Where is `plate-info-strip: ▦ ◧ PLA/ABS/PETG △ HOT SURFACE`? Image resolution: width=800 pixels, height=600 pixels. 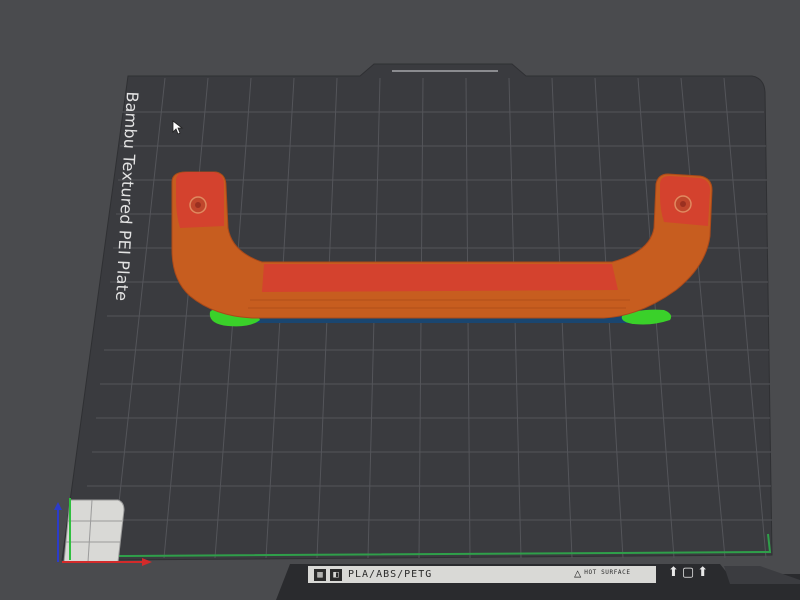
plate-info-strip: ▦ ◧ PLA/ABS/PETG △ HOT SURFACE is located at coordinates (482, 574).